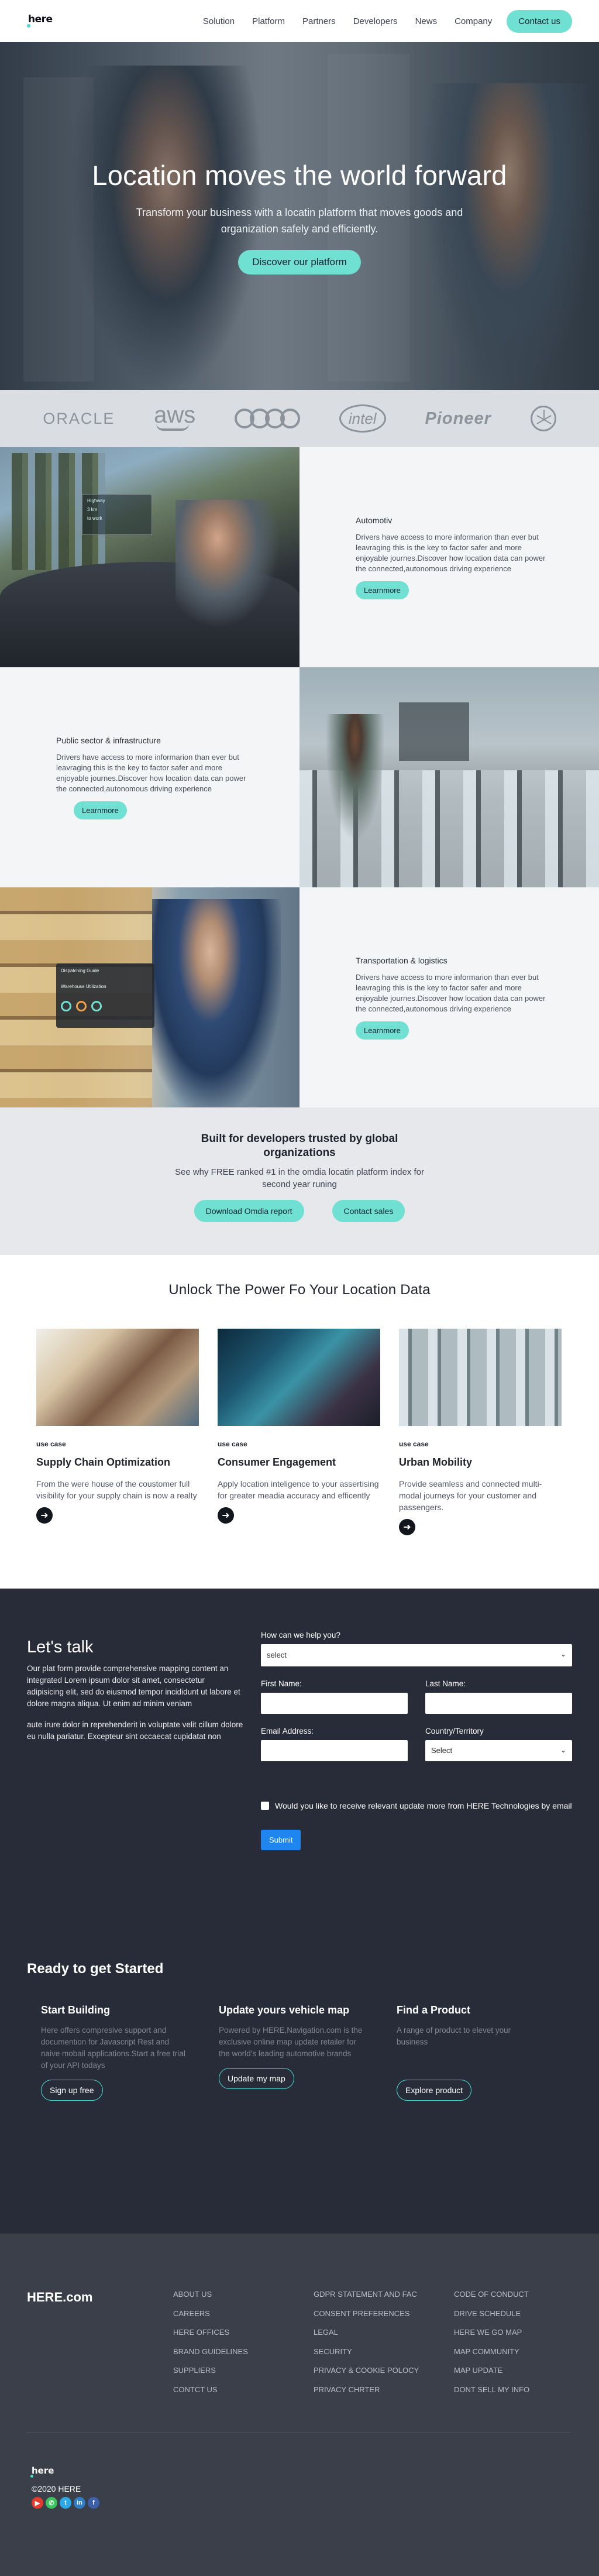  What do you see at coordinates (284, 2010) in the screenshot?
I see `ready-col-title: Update yours vehicle map` at bounding box center [284, 2010].